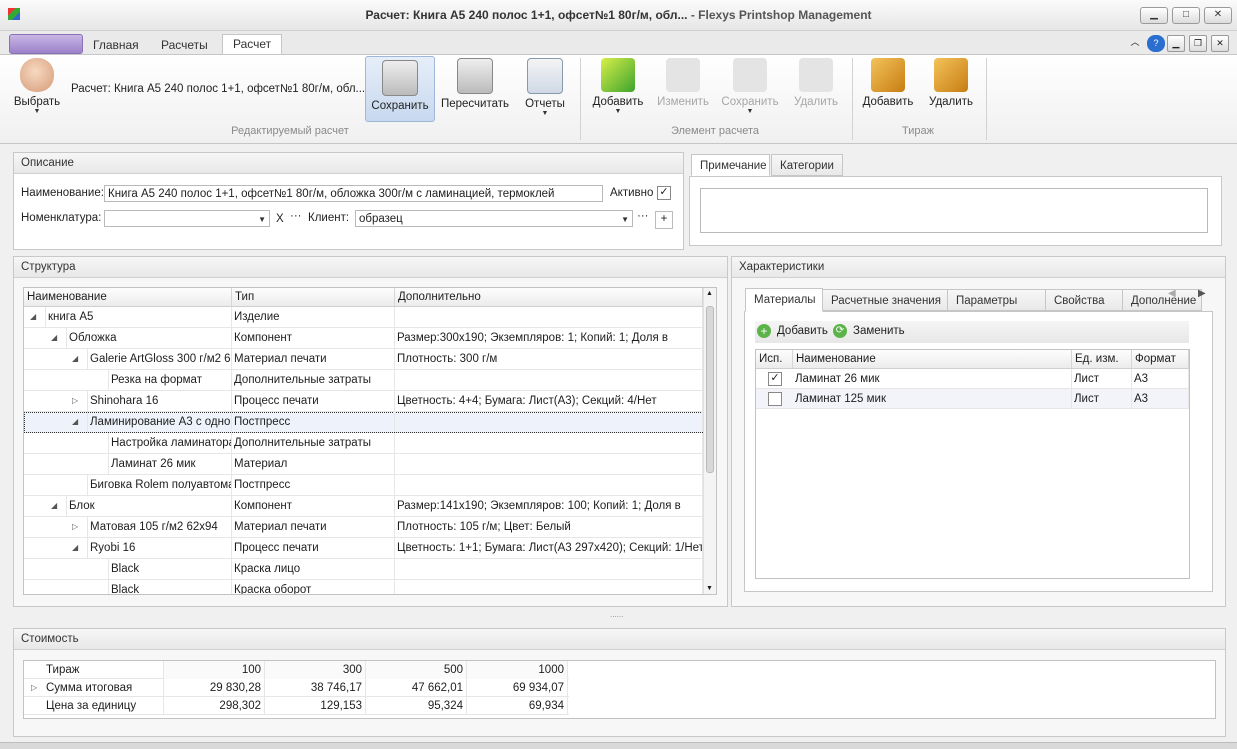 The image size is (1237, 749). I want to click on tree-row: ◢ книга А5 Изделие, so click(363, 317).